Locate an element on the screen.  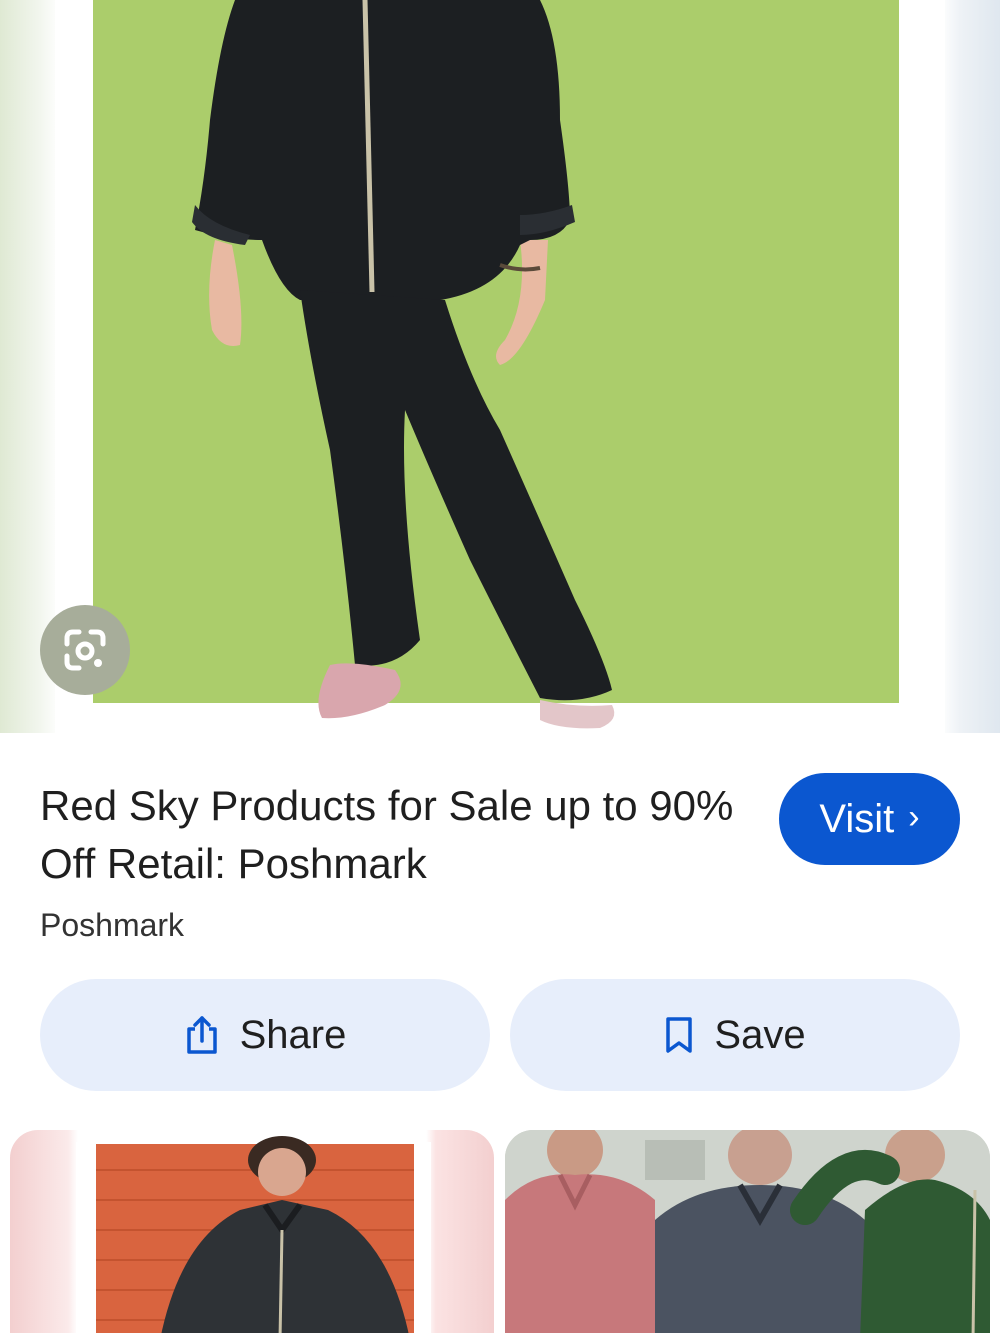
save-button: Save is located at coordinates (735, 1035).